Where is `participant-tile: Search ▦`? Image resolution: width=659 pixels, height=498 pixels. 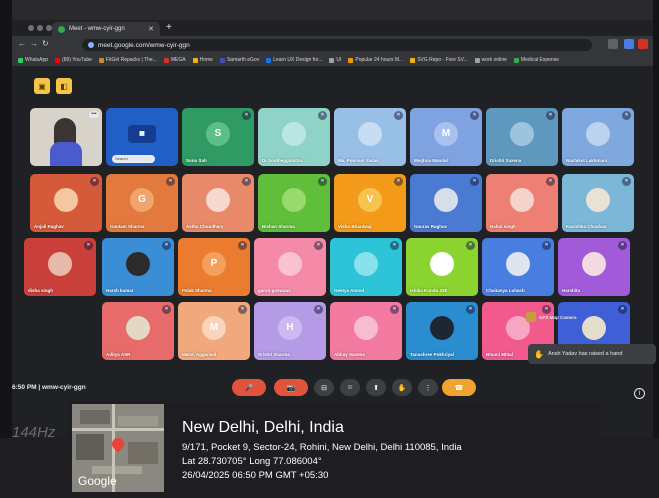
participant-tile: Search ▦ is located at coordinates (142, 137).